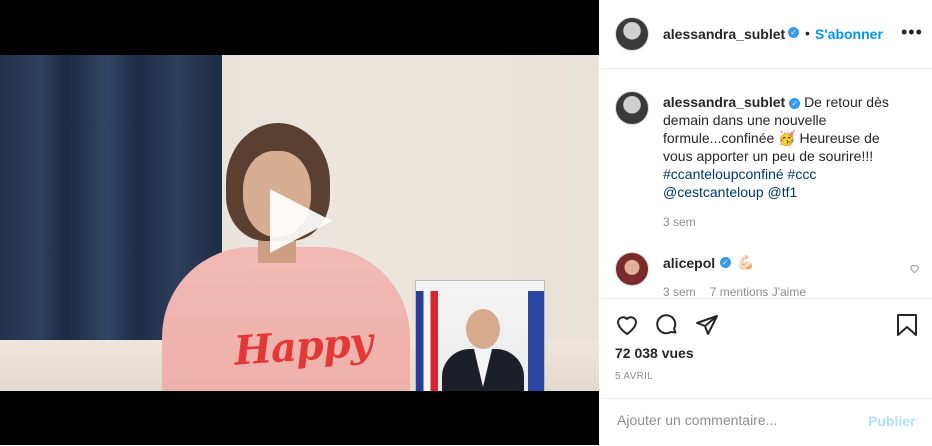  Describe the element at coordinates (483, 329) in the screenshot. I see `portrait-head` at that location.